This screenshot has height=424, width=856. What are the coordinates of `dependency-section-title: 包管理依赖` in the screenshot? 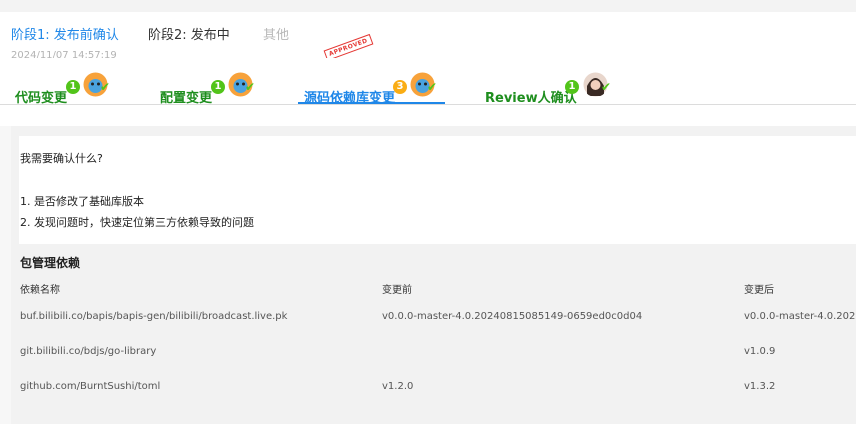 It's located at (50, 263).